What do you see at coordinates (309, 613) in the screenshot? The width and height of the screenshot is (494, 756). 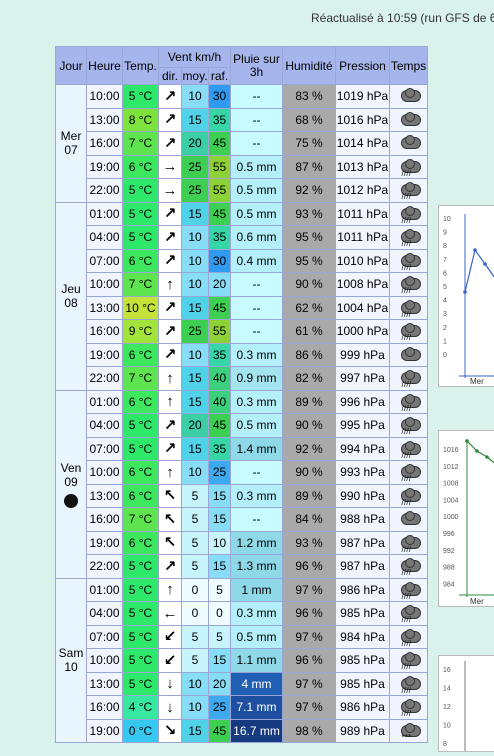 I see `humidity-cell: 96 %` at bounding box center [309, 613].